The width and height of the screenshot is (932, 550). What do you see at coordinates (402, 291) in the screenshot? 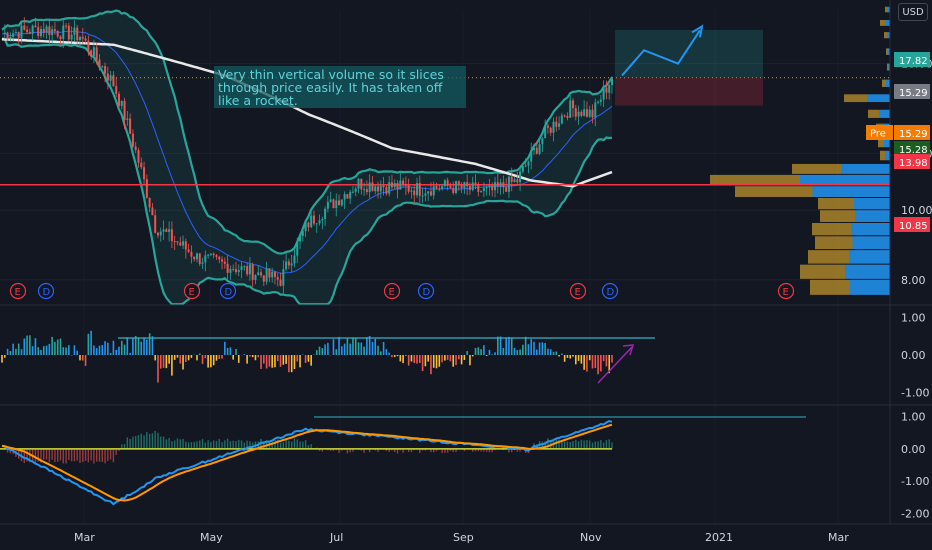
I see `earnings-dividend-markers: EDEDEDEDE` at bounding box center [402, 291].